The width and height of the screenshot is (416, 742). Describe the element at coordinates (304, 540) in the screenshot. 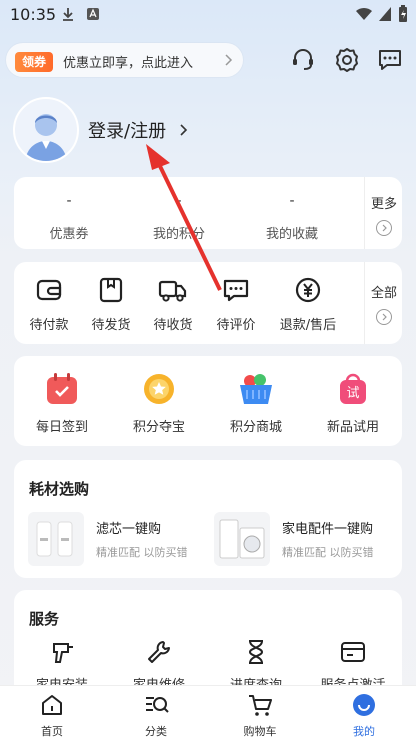

I see `consumable-appliance-parts-item: 家电配件一键购 精准匹配 以防买错` at that location.